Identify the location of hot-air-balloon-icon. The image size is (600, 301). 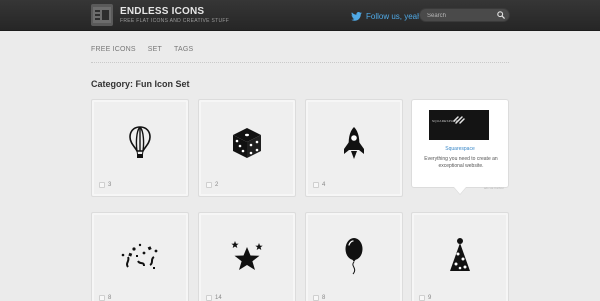
(140, 143).